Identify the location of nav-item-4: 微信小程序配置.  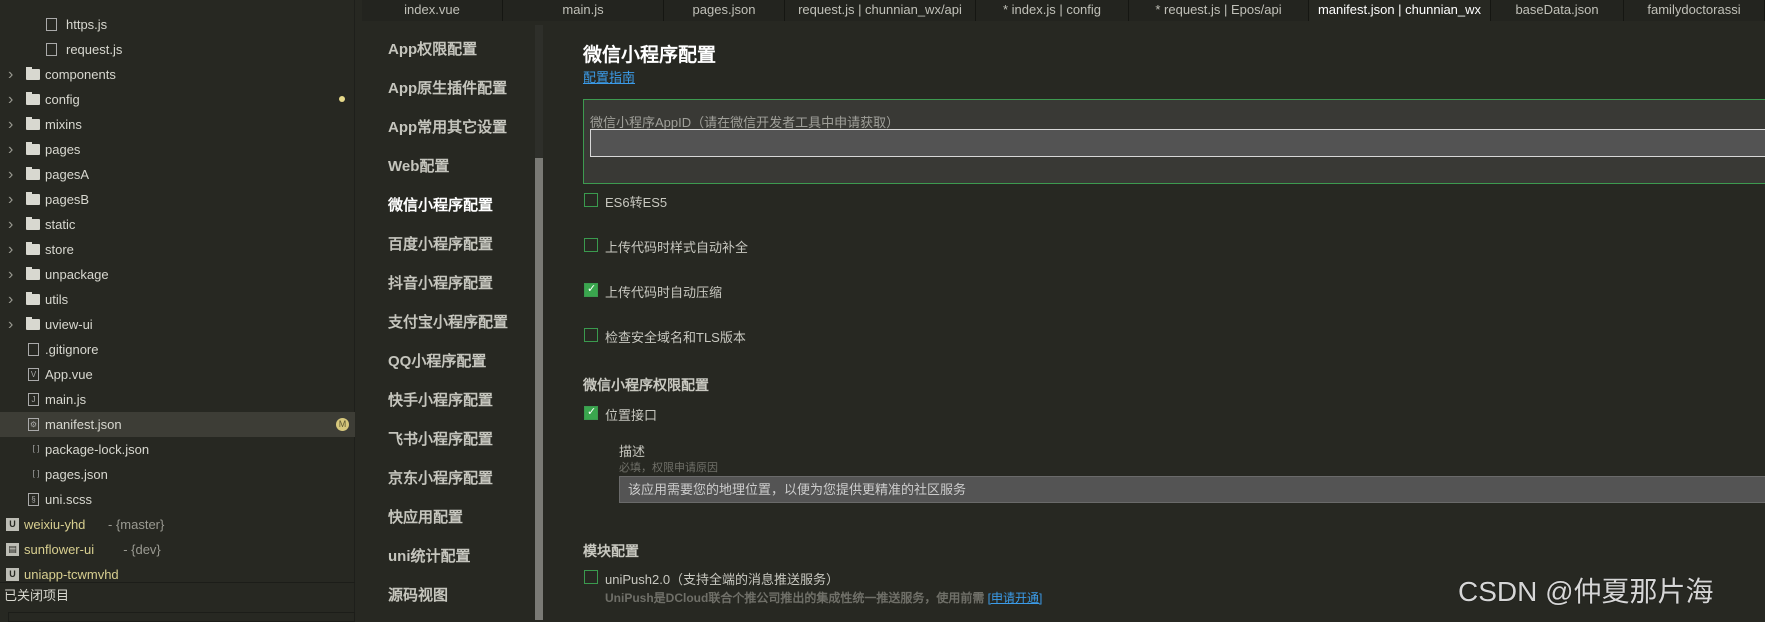
(440, 204).